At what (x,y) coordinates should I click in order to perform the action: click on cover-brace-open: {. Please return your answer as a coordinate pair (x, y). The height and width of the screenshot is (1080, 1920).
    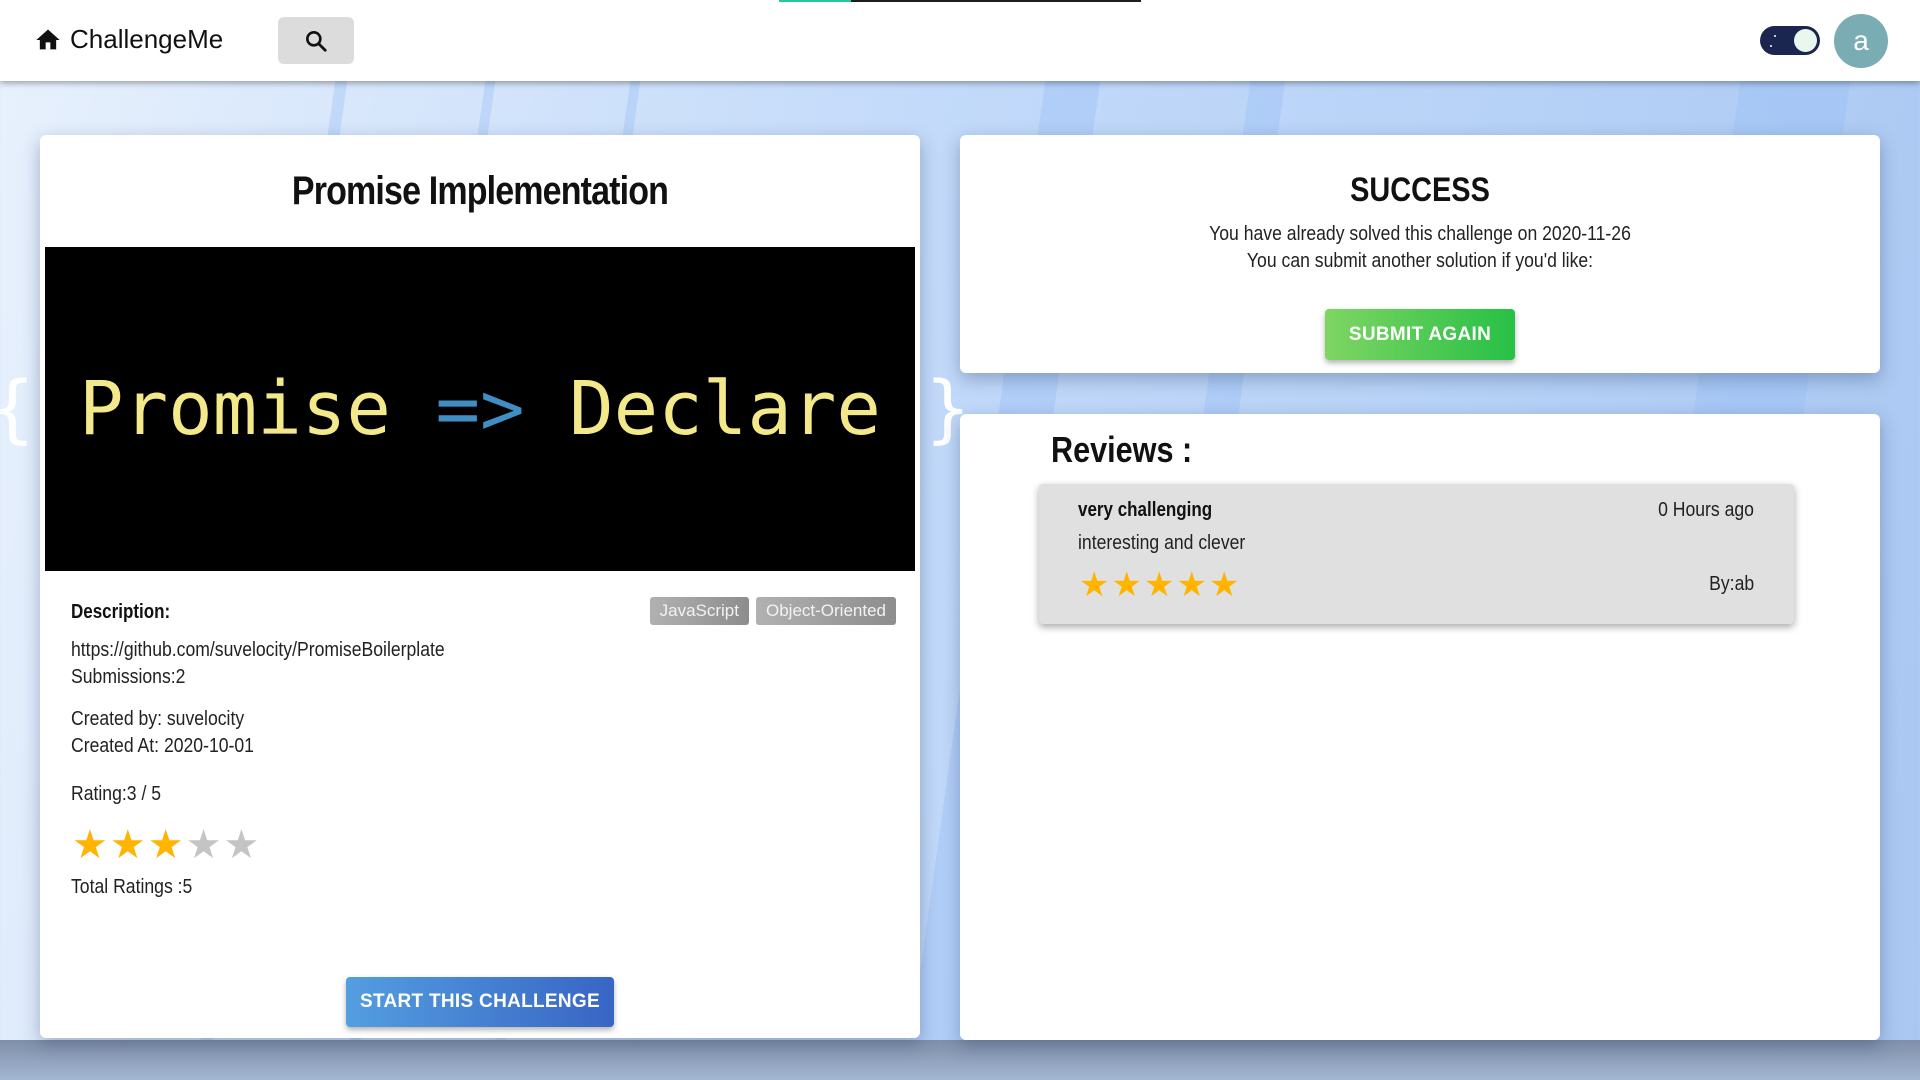
    Looking at the image, I should click on (17, 409).